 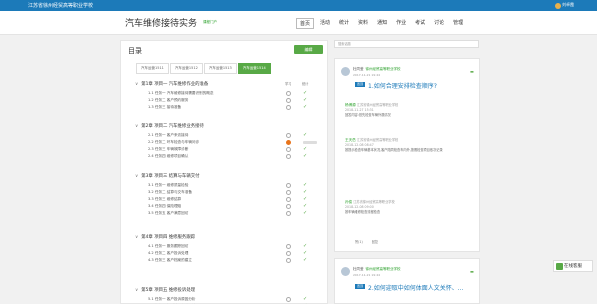 I want to click on lesson-item: 1.1 任务一 汽车维修接待需要识别的概念, so click(x=181, y=93).